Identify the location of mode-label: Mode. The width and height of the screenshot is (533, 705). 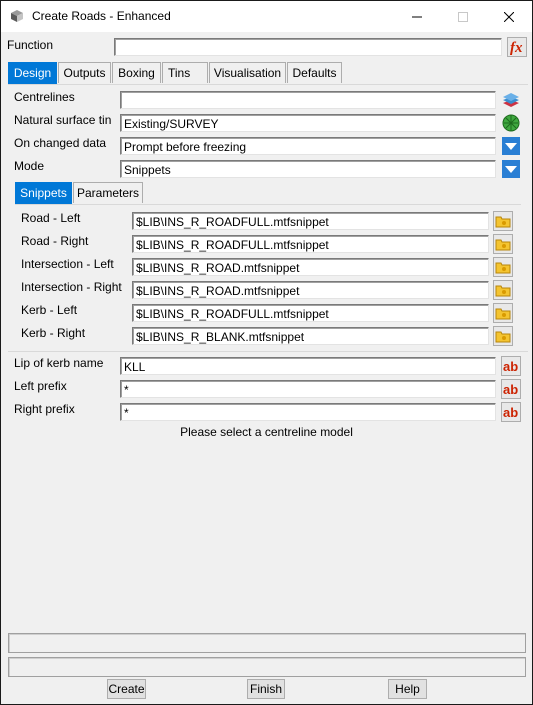
(29, 166).